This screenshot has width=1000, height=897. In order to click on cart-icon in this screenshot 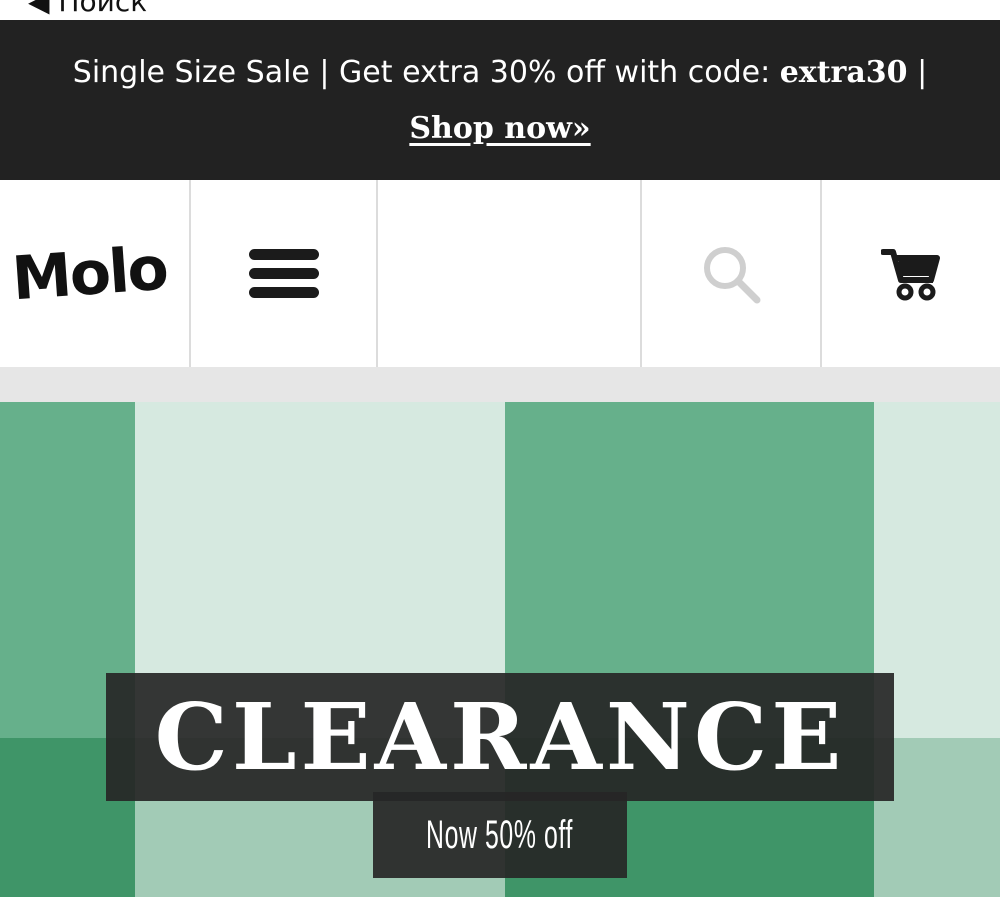, I will do `click(911, 274)`.